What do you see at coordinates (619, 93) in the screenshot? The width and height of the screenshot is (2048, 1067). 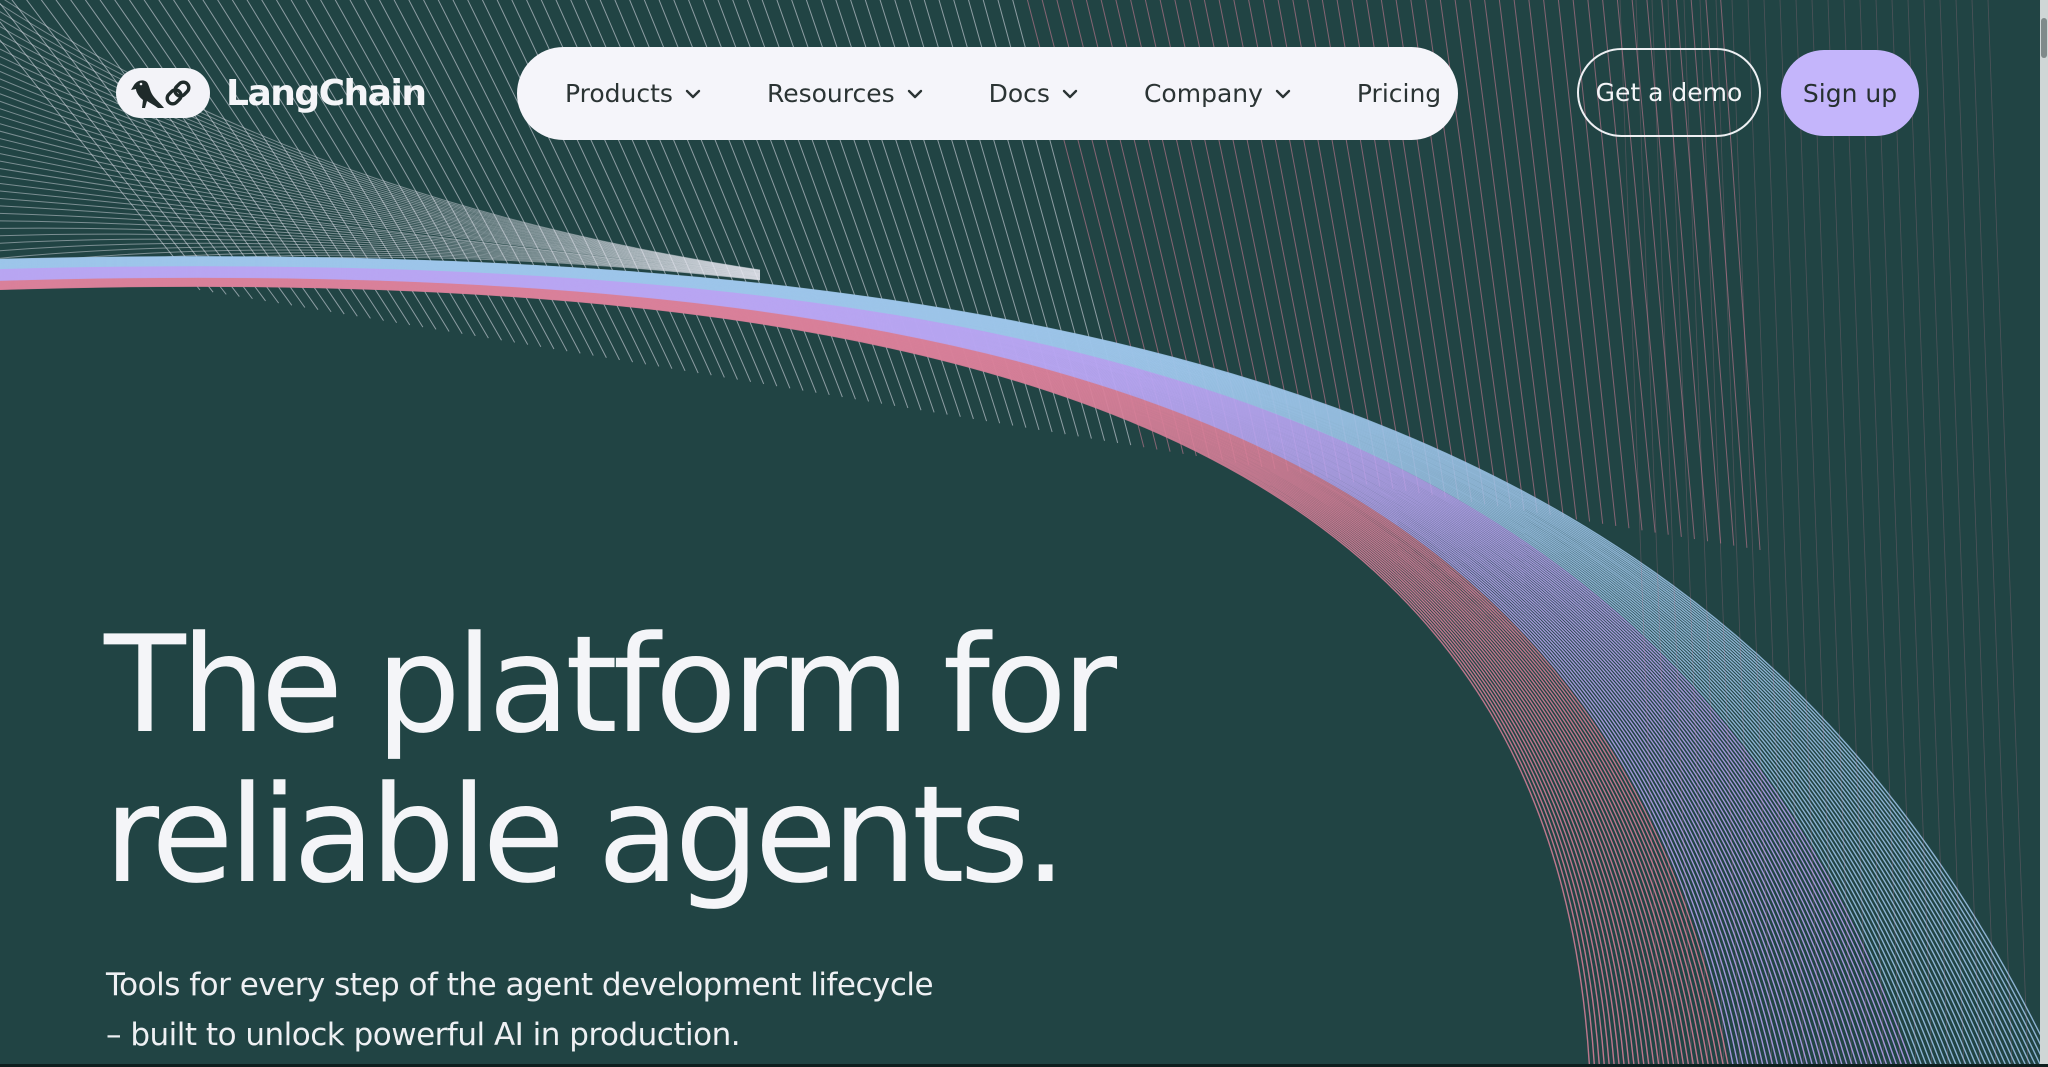 I see `nav-item-label: Products` at bounding box center [619, 93].